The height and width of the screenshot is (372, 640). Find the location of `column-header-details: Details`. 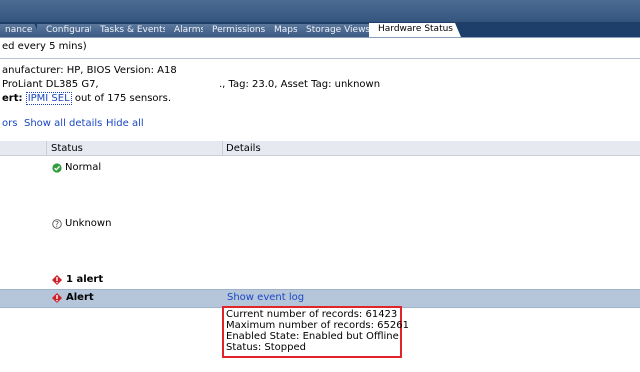

column-header-details: Details is located at coordinates (243, 148).